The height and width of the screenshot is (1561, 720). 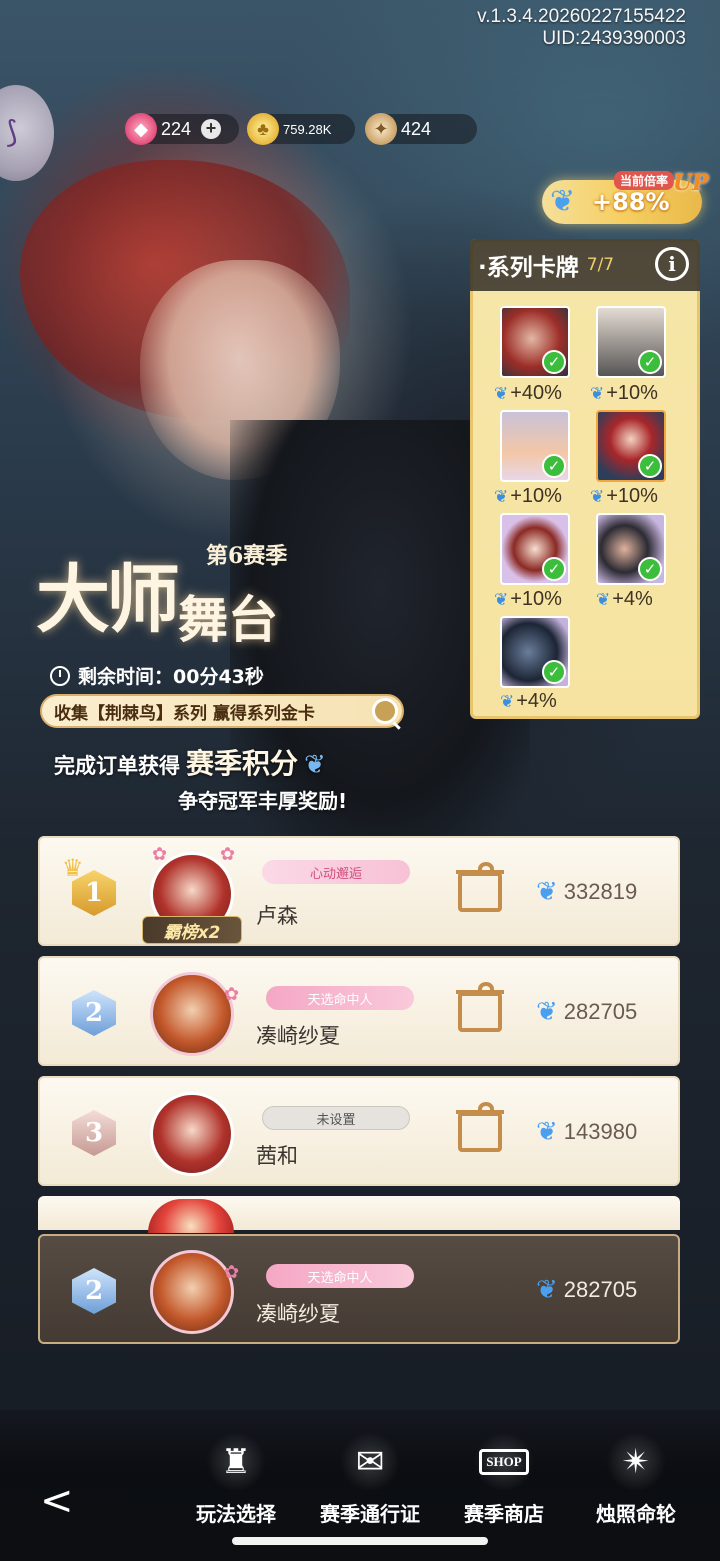 I want to click on card-bonus-2: ❦ +10%, so click(x=624, y=393).